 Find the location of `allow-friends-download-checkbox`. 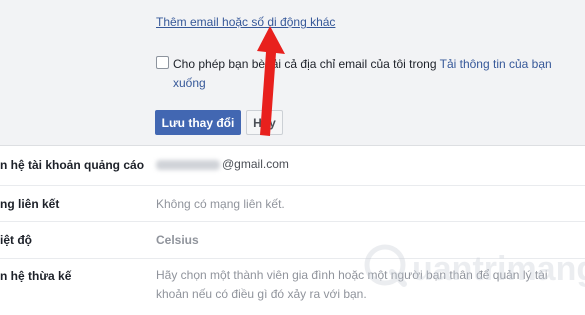

allow-friends-download-checkbox is located at coordinates (162, 62).